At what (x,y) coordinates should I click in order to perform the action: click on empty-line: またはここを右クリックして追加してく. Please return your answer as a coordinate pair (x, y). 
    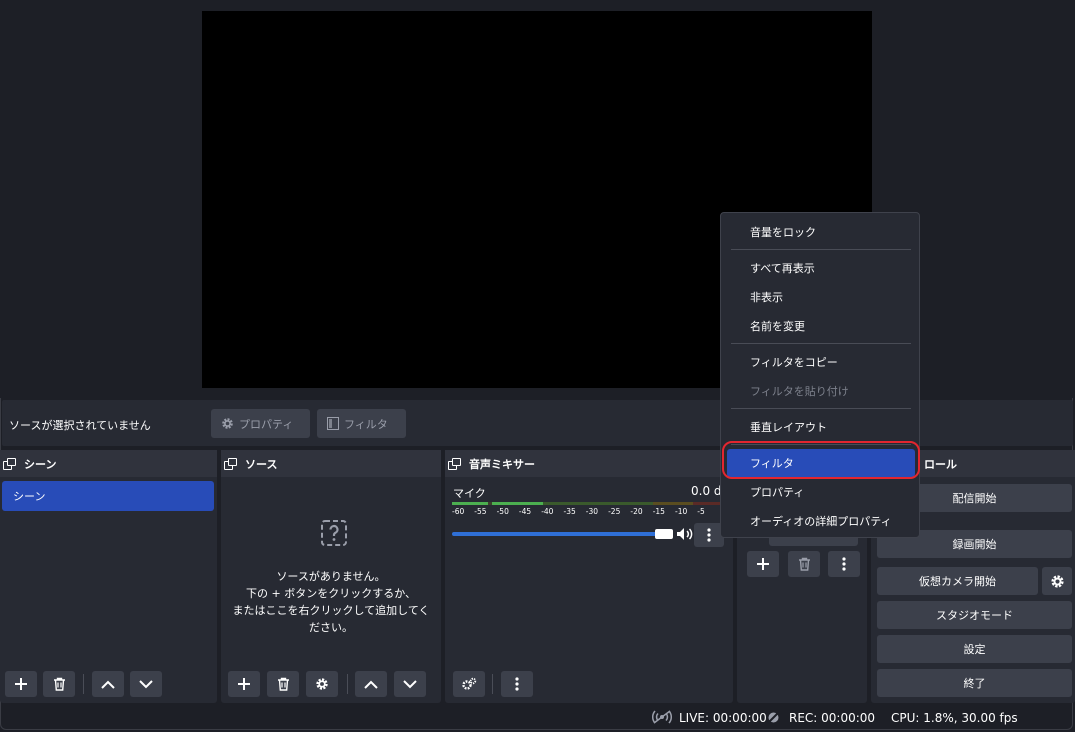
    Looking at the image, I should click on (331, 610).